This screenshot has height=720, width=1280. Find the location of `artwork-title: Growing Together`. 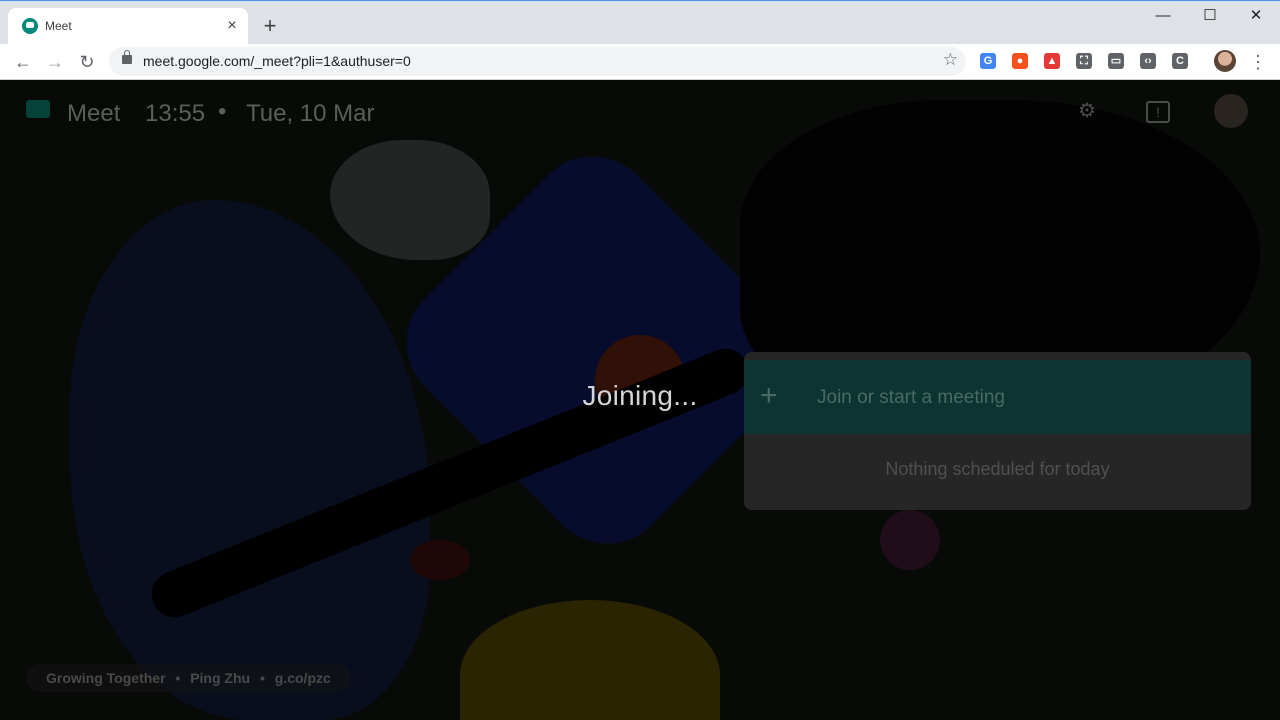

artwork-title: Growing Together is located at coordinates (106, 678).